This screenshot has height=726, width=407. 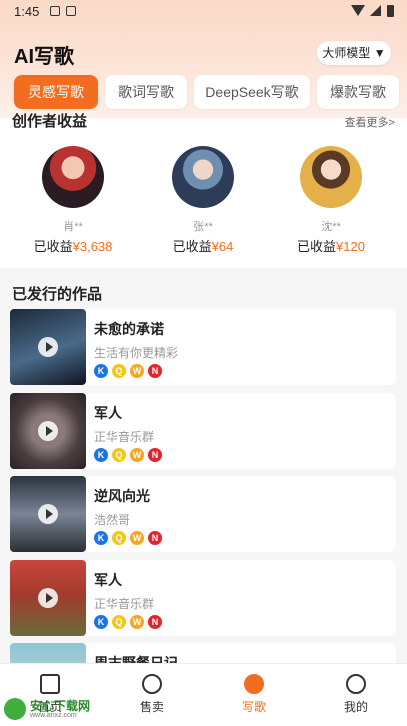 What do you see at coordinates (136, 353) in the screenshot?
I see `work-artist: 生活有你更精彩` at bounding box center [136, 353].